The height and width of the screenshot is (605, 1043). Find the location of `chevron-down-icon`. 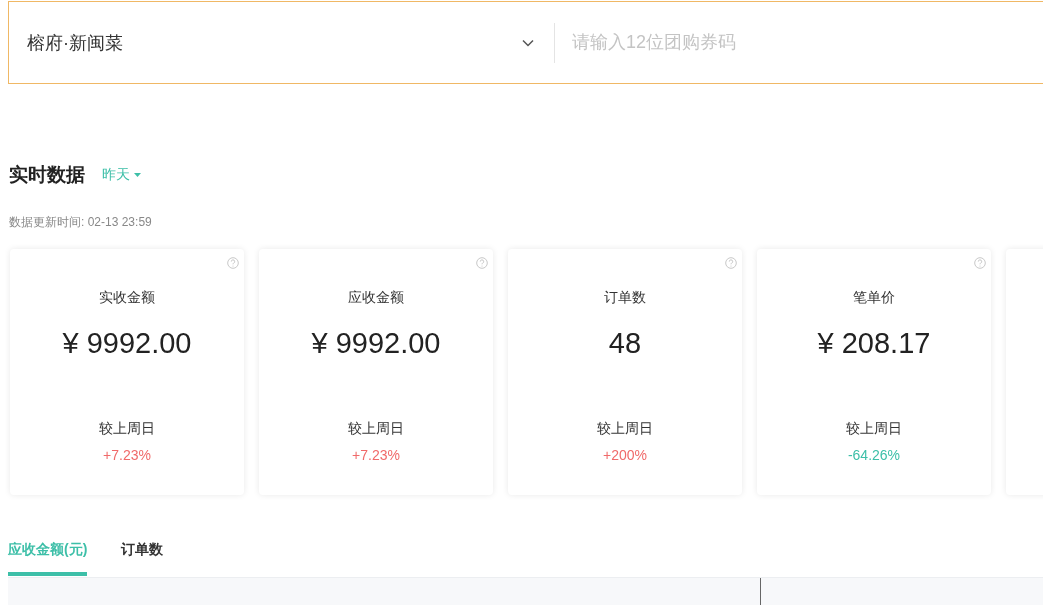

chevron-down-icon is located at coordinates (528, 42).